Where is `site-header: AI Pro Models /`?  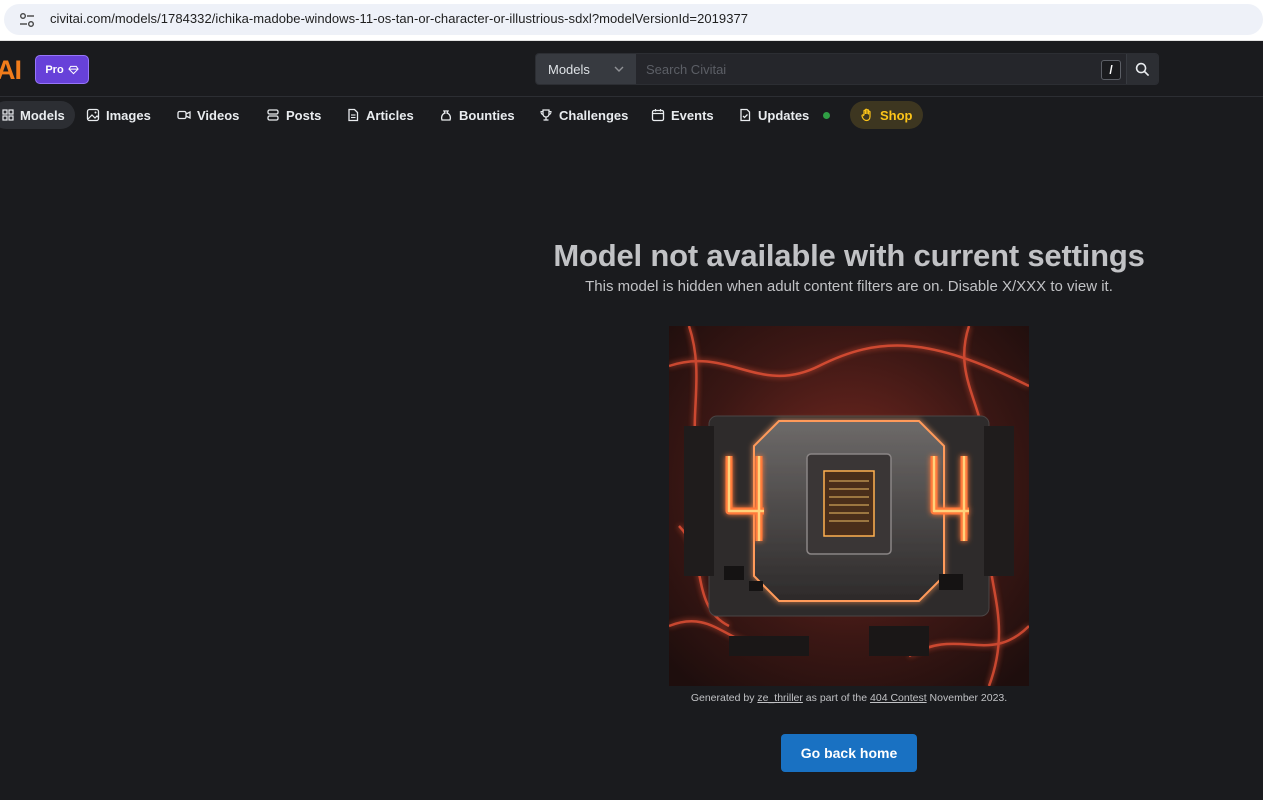 site-header: AI Pro Models / is located at coordinates (631, 69).